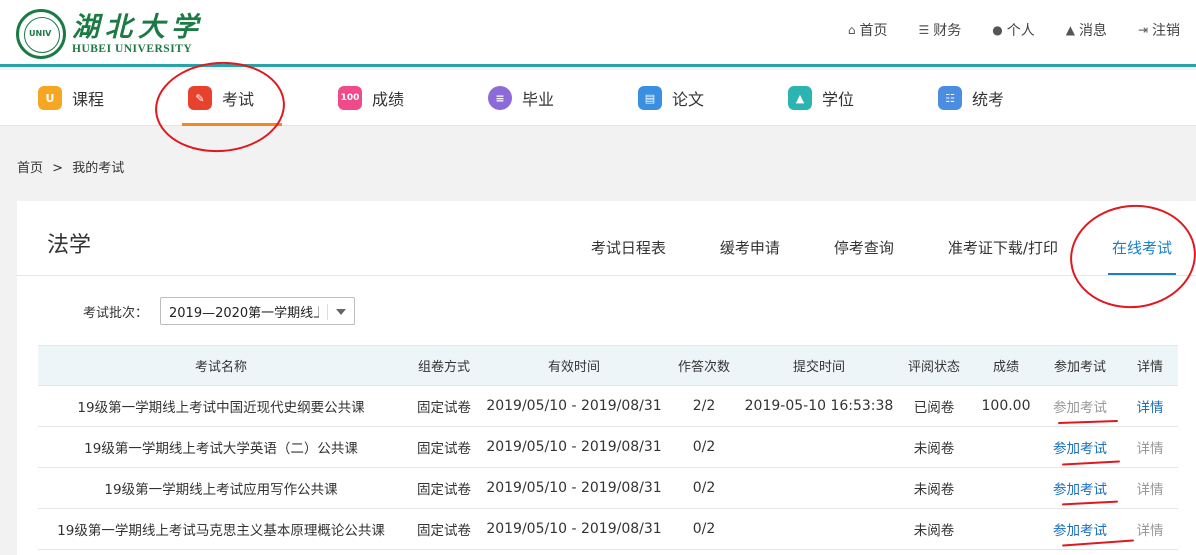 This screenshot has height=555, width=1196. Describe the element at coordinates (704, 365) in the screenshot. I see `col-attempts: 作答次数` at that location.